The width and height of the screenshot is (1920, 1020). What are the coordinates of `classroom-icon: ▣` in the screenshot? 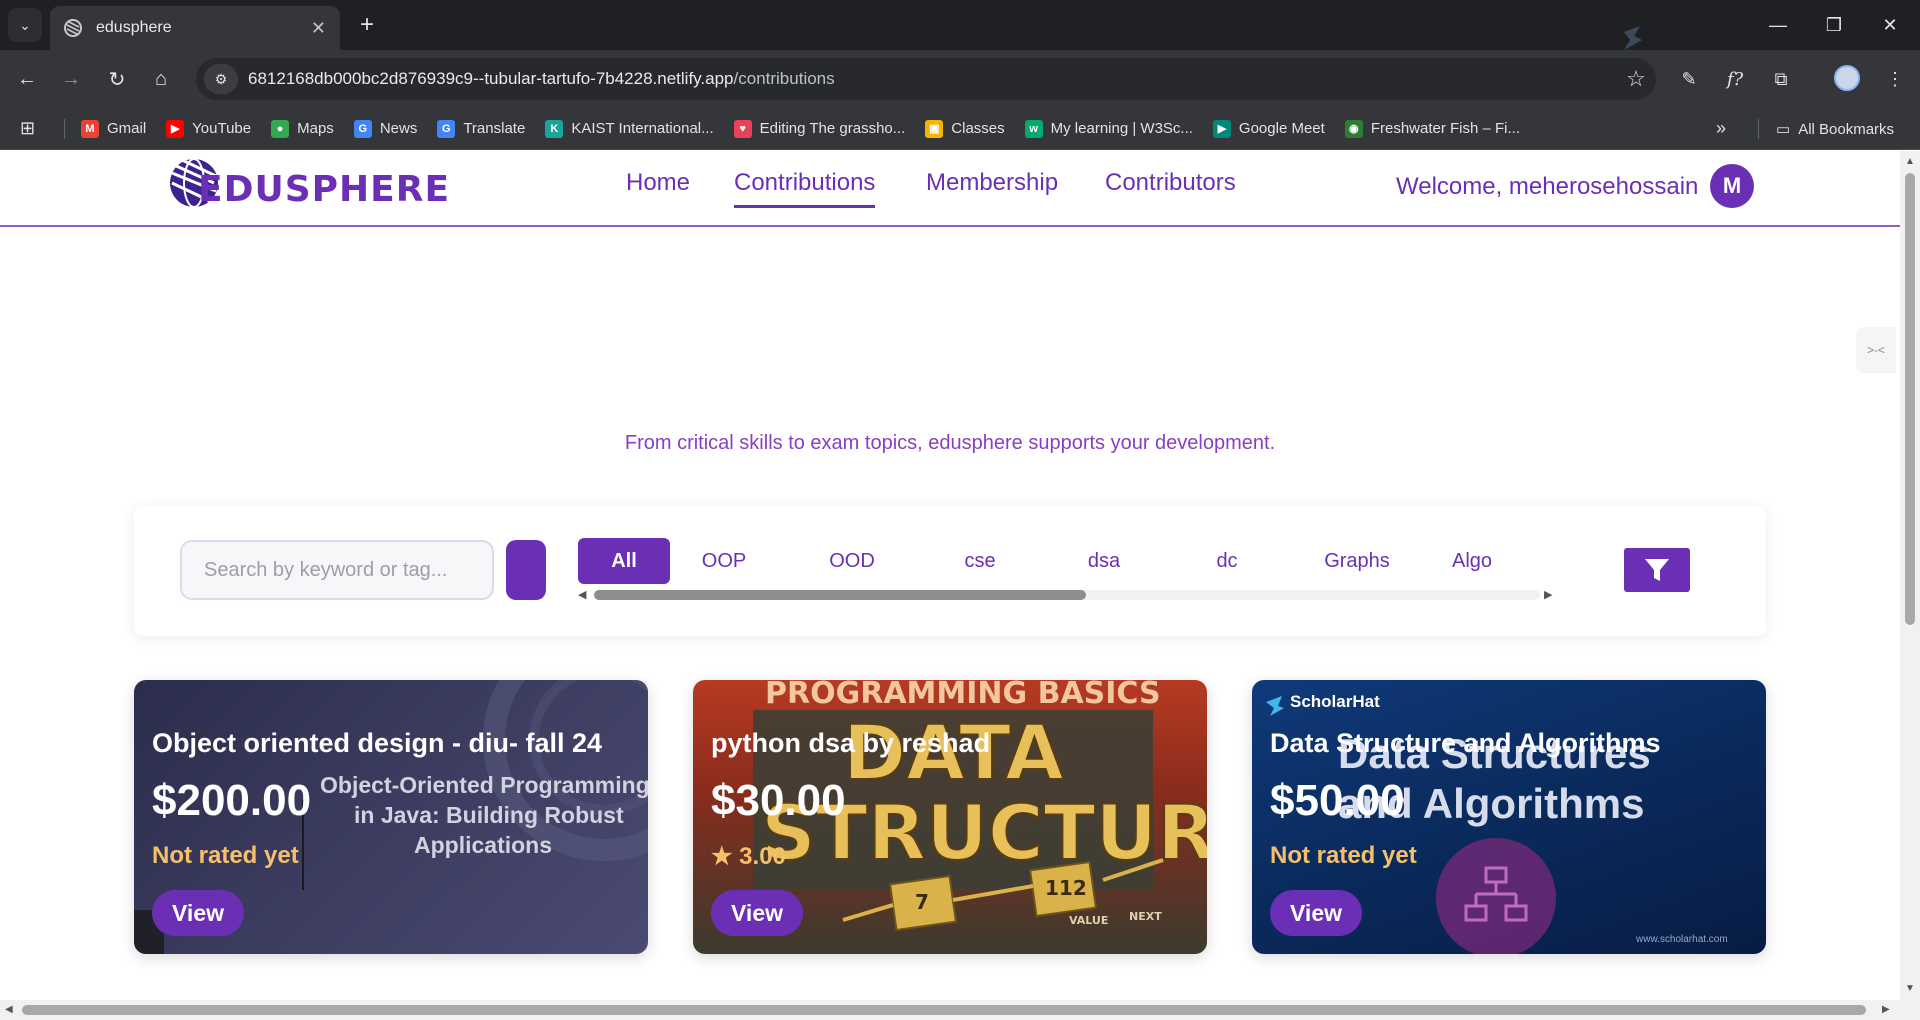 It's located at (934, 128).